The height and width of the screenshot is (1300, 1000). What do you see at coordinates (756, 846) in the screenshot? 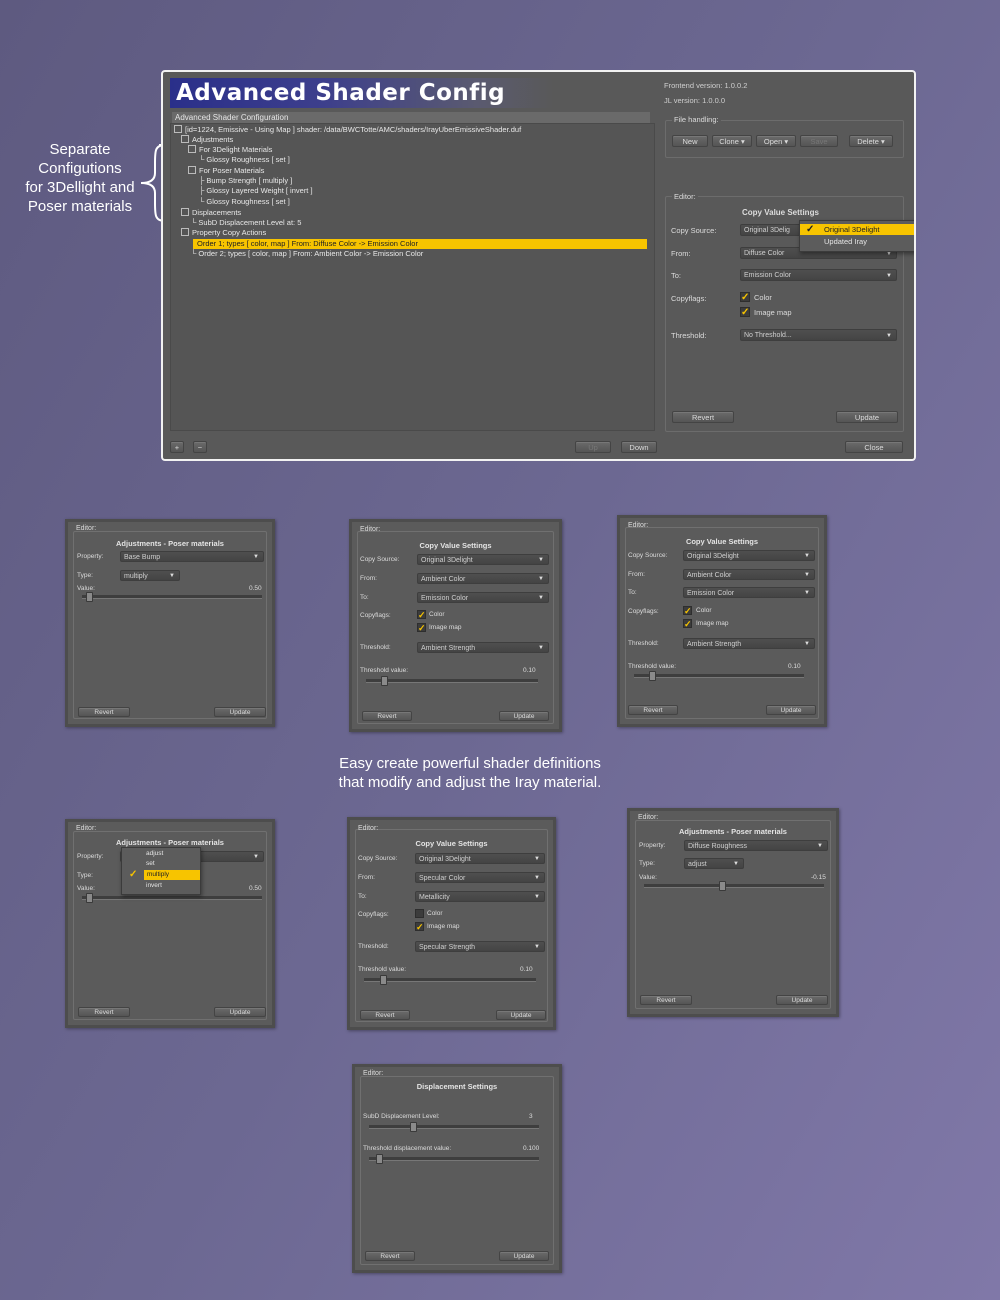
I see `property-select: Diffuse Roughness` at bounding box center [756, 846].